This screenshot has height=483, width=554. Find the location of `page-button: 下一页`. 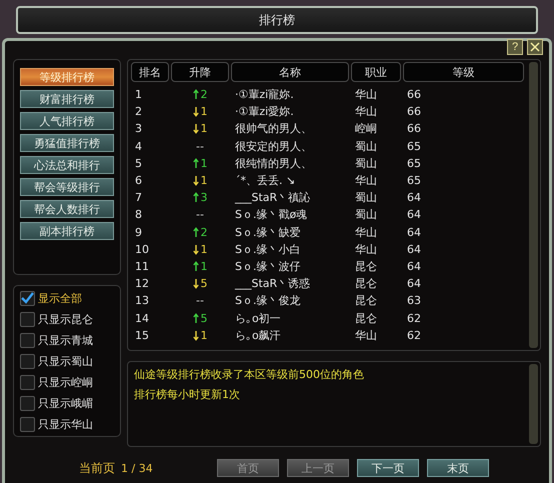

page-button: 下一页 is located at coordinates (388, 468).